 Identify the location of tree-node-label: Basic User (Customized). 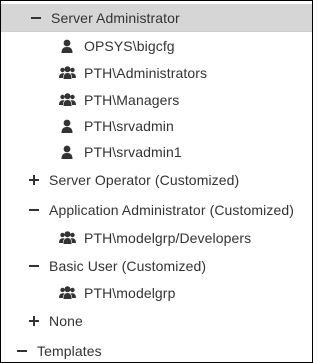
(128, 265).